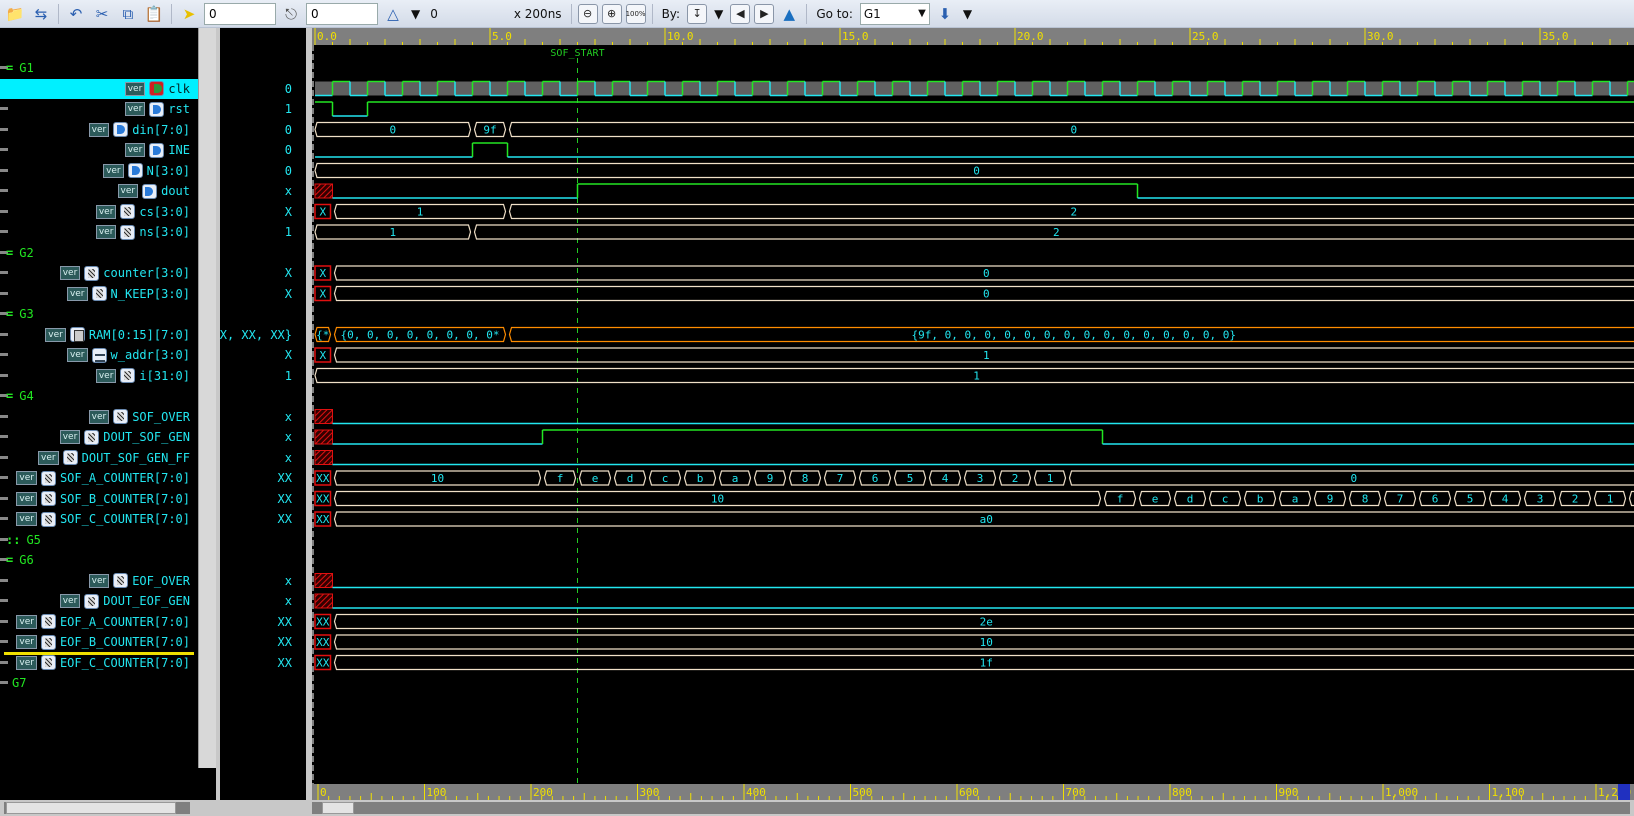 The width and height of the screenshot is (1634, 816). What do you see at coordinates (99, 130) in the screenshot?
I see `signal-din70: ver din[7:0]` at bounding box center [99, 130].